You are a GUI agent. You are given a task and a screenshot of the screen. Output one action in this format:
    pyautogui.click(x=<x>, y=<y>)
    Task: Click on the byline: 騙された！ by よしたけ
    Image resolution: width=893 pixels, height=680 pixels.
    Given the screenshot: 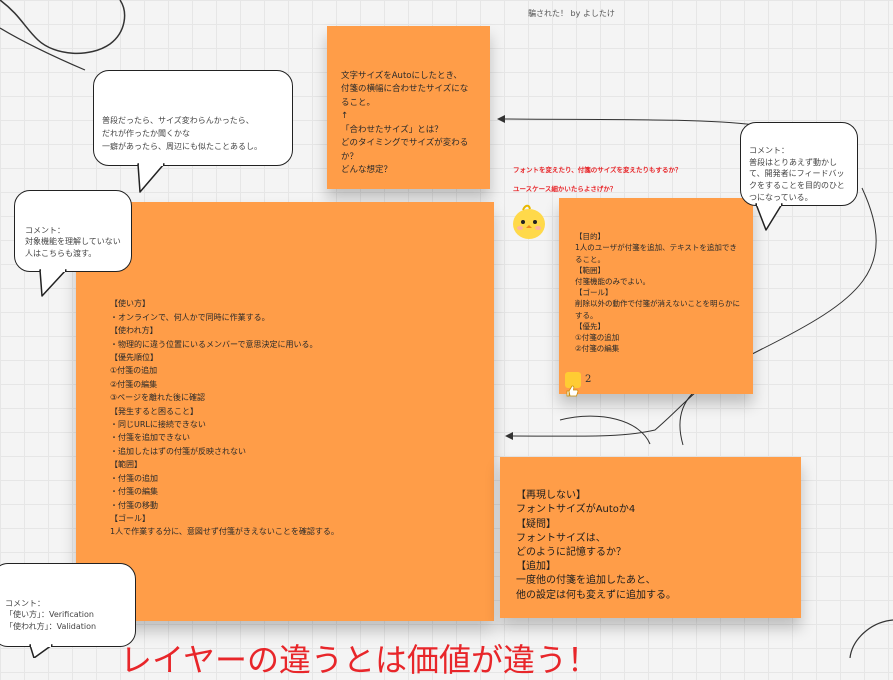 What is the action you would take?
    pyautogui.click(x=571, y=13)
    